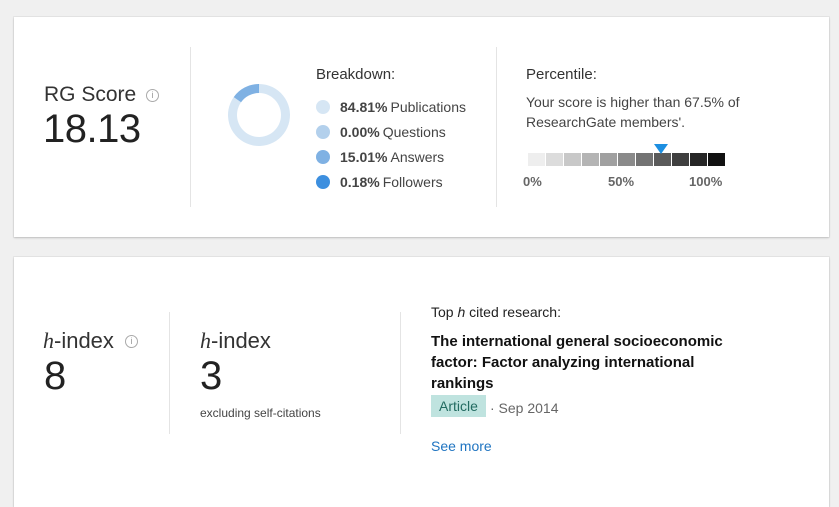  What do you see at coordinates (355, 74) in the screenshot?
I see `breakdown-title: Breakdown:` at bounding box center [355, 74].